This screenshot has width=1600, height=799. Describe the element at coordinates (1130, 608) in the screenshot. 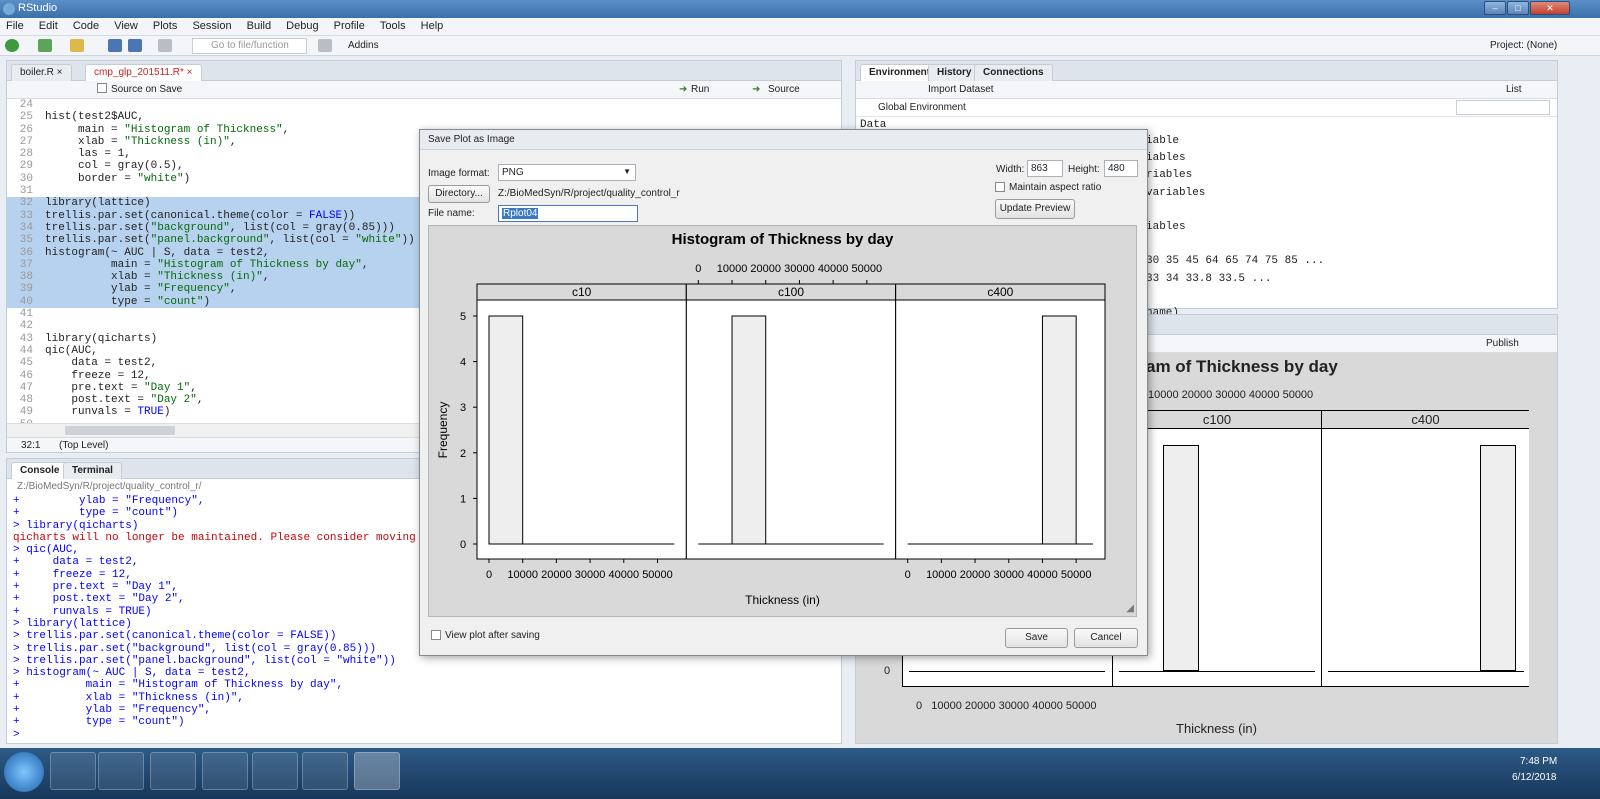

I see `resize-grip-icon: ◢` at that location.